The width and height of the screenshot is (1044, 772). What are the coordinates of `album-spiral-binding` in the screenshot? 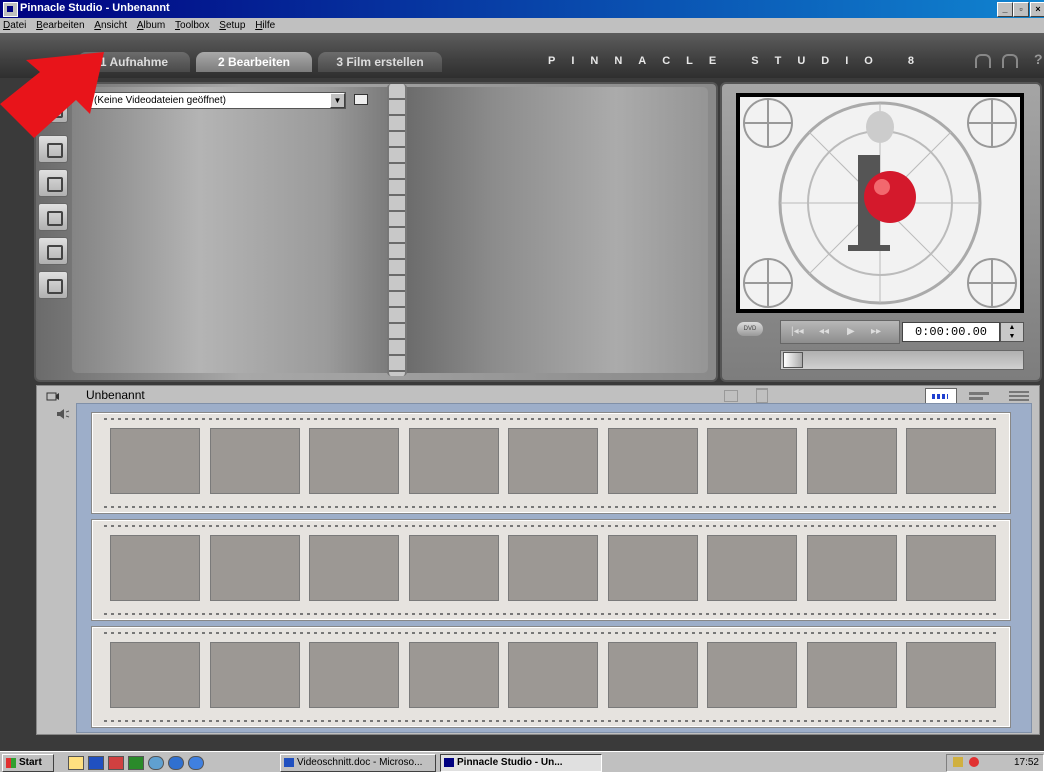 It's located at (397, 230).